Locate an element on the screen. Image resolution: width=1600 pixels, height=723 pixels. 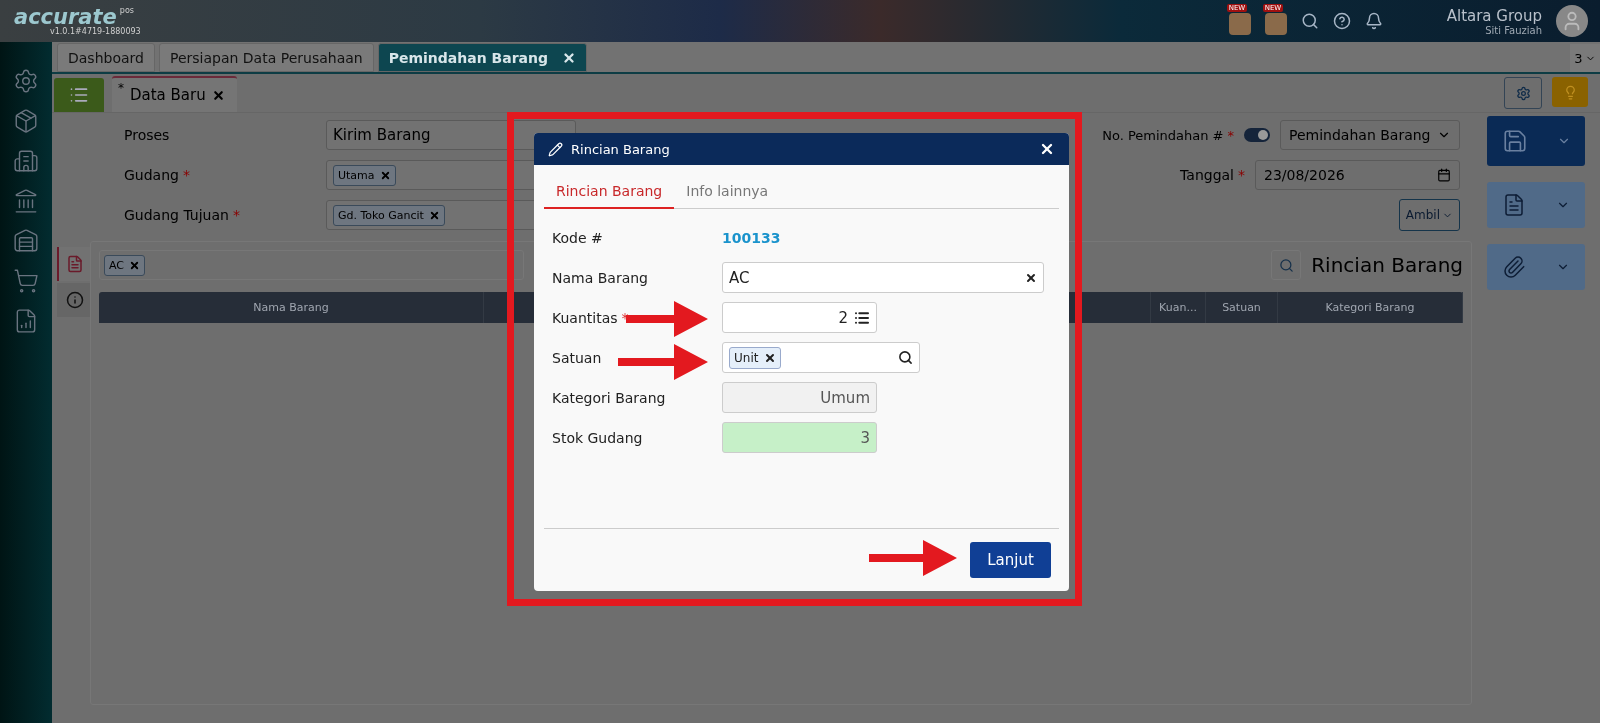
info-icon is located at coordinates (74, 300).